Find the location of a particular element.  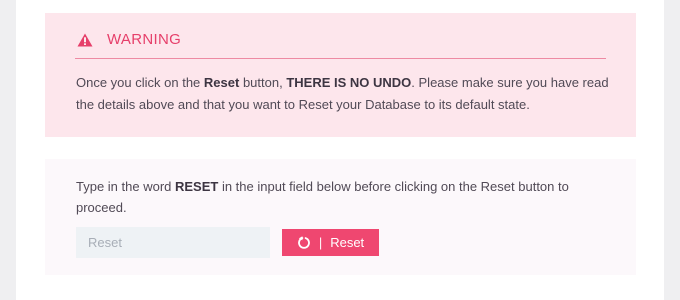

warning-message-no-undo-strong: THERE IS NO UNDO is located at coordinates (349, 82).